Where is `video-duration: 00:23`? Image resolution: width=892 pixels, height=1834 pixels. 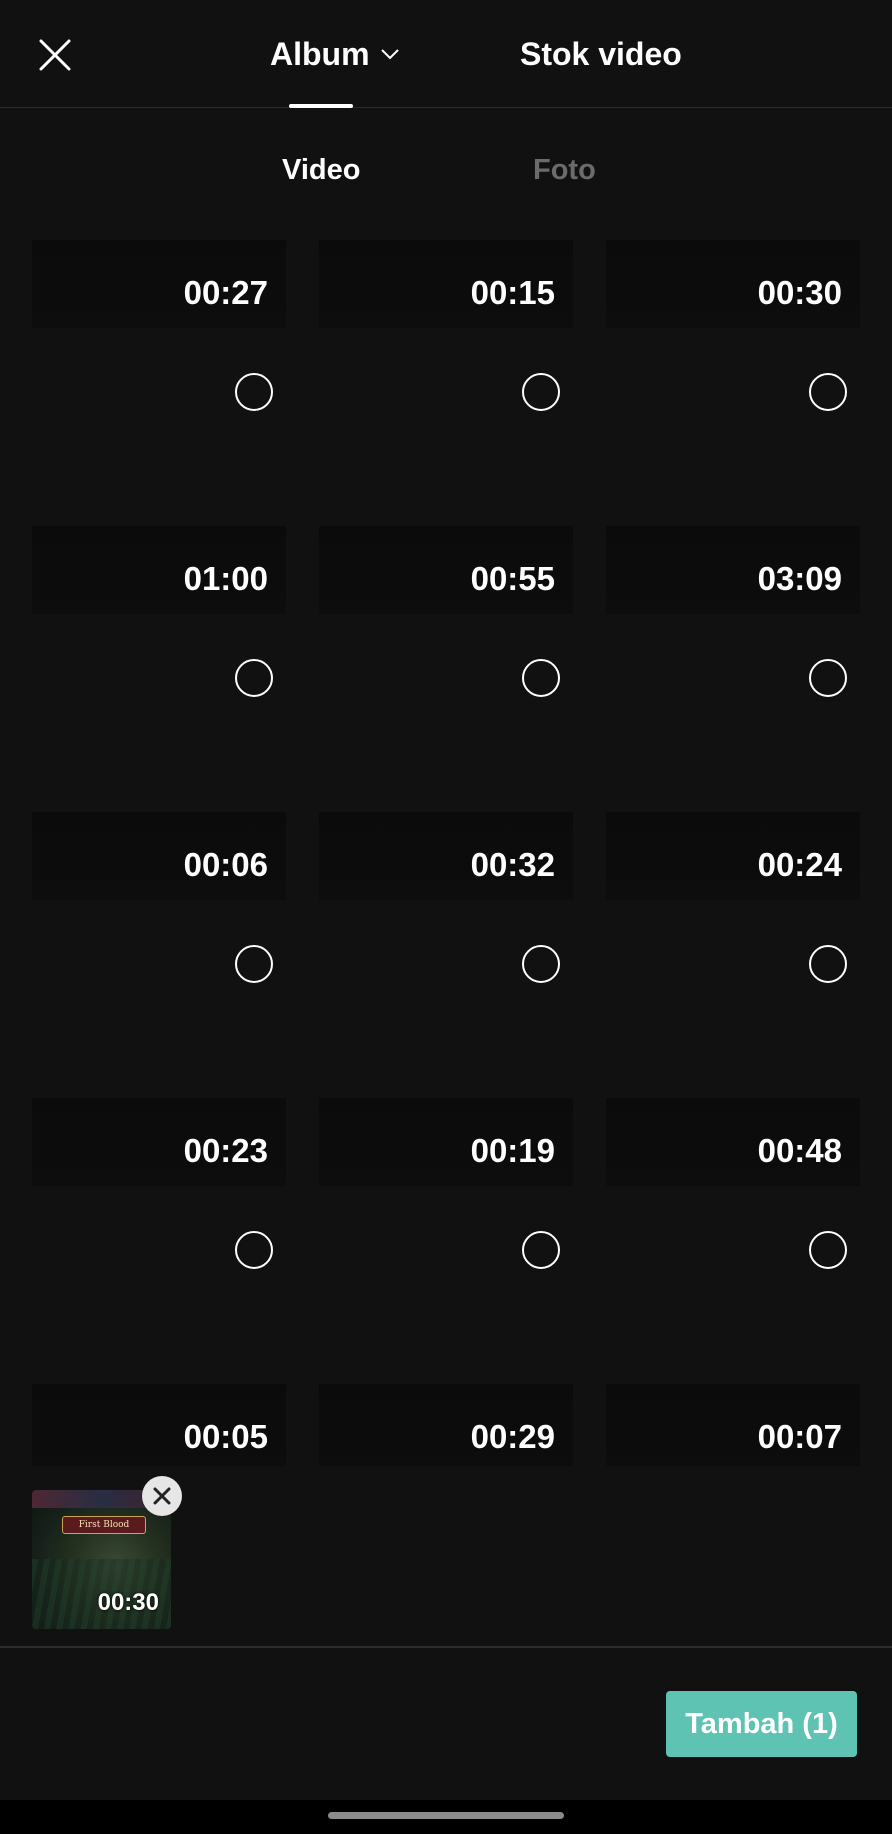
video-duration: 00:23 is located at coordinates (225, 1150).